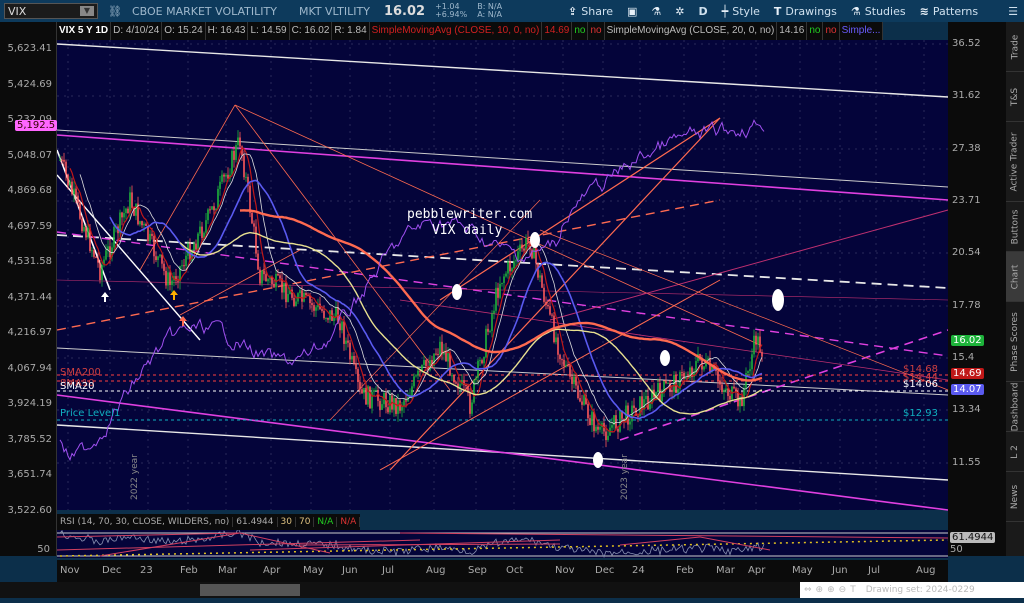  I want to click on share-button: ⇪ Share, so click(590, 11).